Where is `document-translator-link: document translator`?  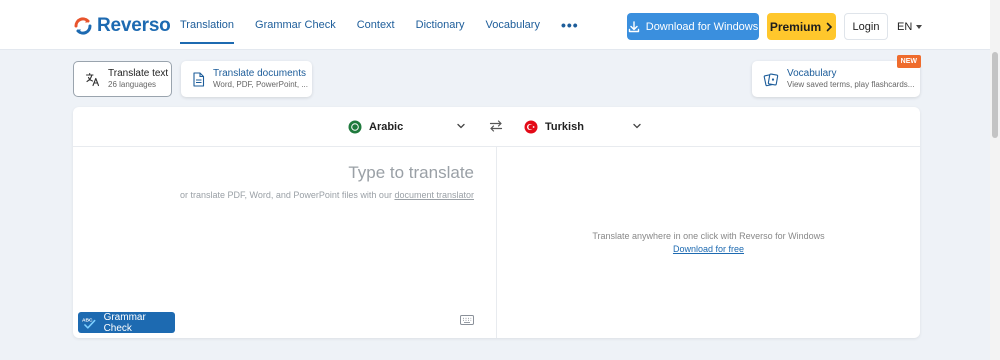
document-translator-link: document translator is located at coordinates (434, 195).